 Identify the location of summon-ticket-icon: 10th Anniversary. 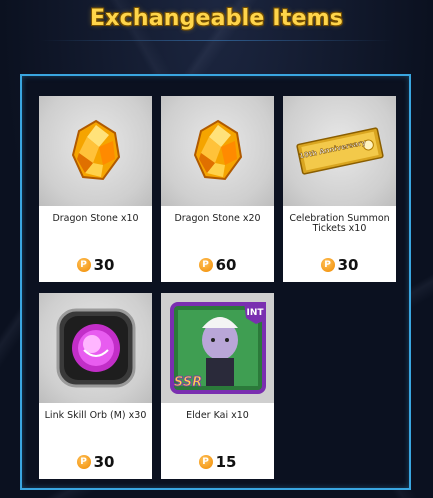
(339, 151).